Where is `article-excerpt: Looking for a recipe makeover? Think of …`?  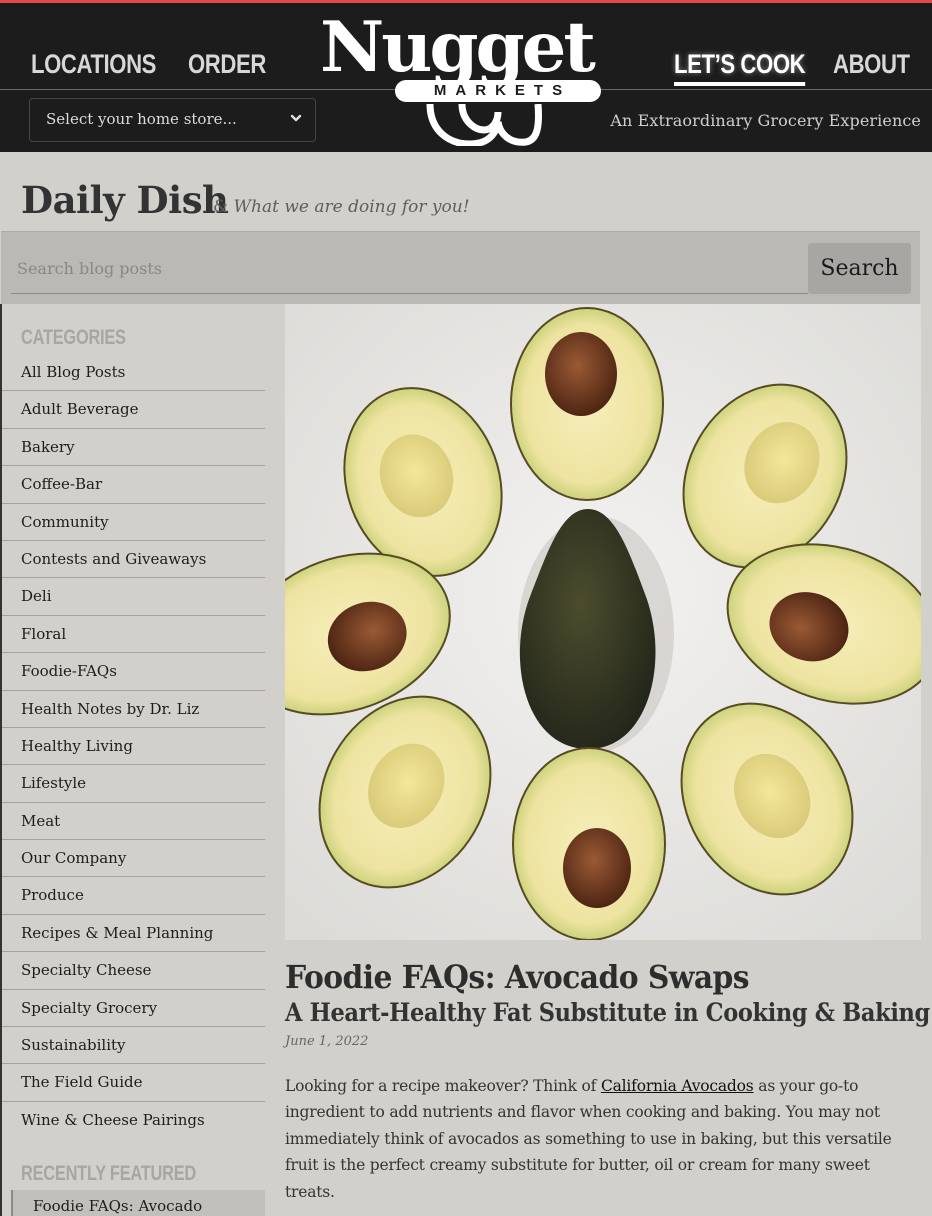
article-excerpt: Looking for a recipe makeover? Think of … is located at coordinates (598, 1139).